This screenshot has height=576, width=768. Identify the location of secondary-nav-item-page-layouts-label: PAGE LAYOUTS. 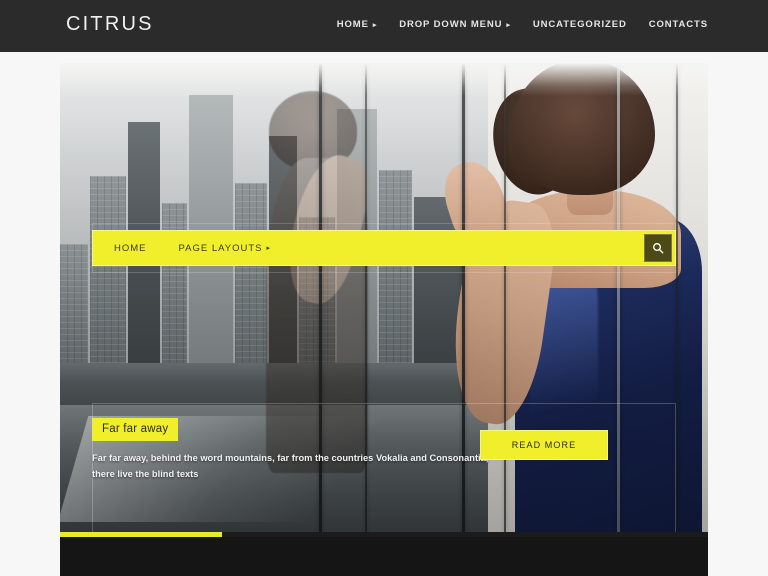
(220, 248).